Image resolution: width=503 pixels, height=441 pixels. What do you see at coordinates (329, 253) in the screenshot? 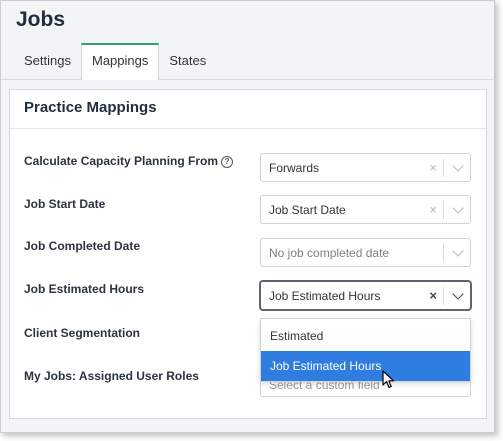
I see `select-placeholder: No job completed date` at bounding box center [329, 253].